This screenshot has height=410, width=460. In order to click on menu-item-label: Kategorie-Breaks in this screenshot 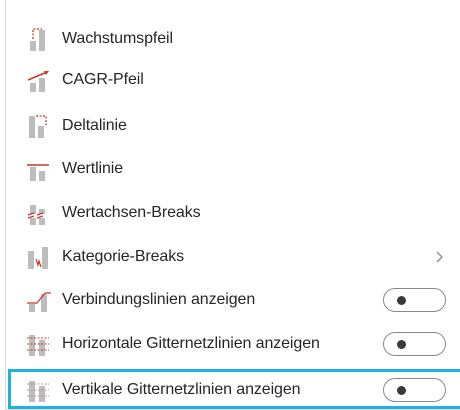, I will do `click(123, 256)`.